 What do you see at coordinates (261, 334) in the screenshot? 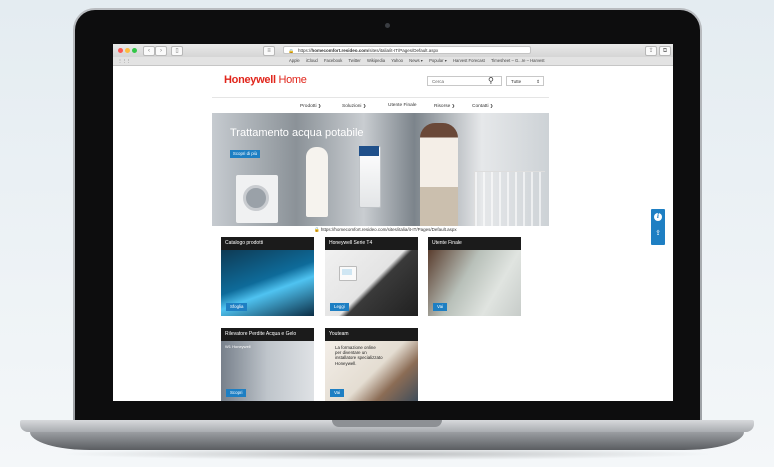
I see `card-title: Rilevatore Perdite Acqua e Gelo` at bounding box center [261, 334].